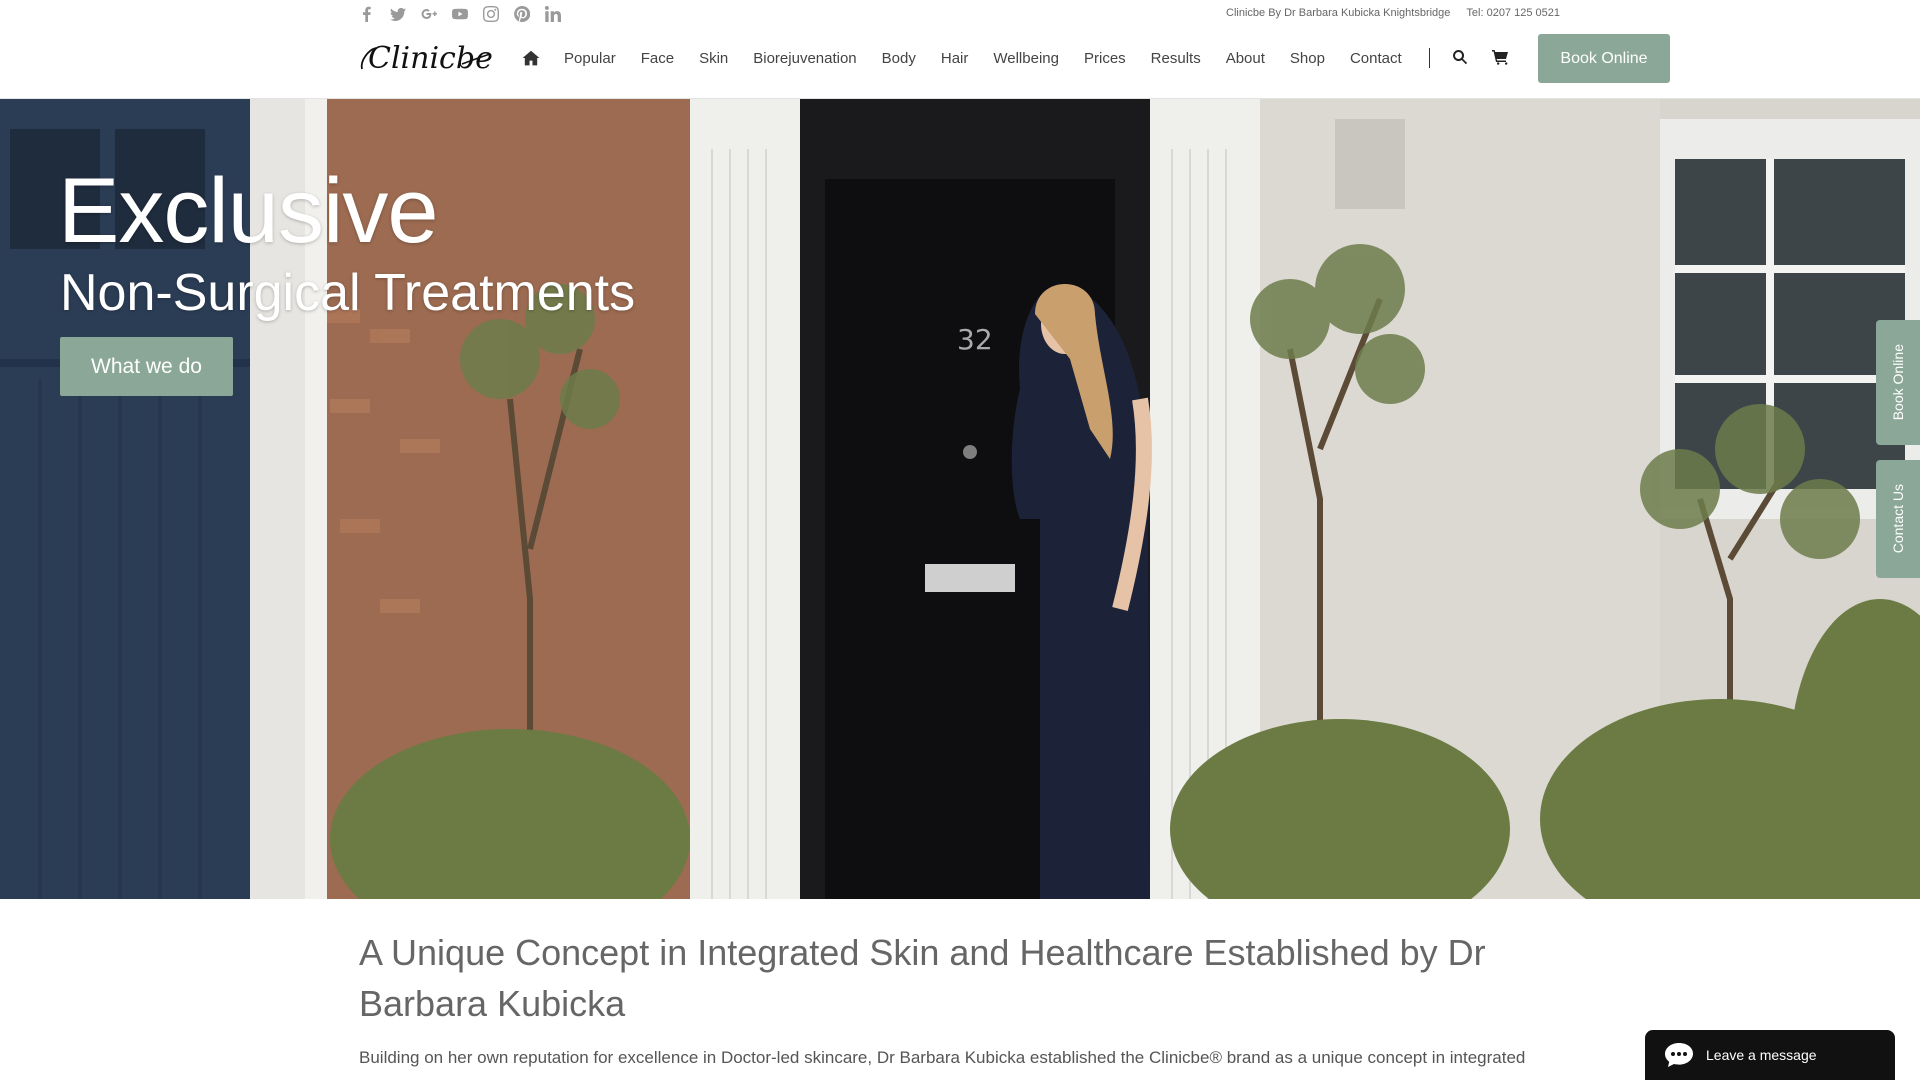 This screenshot has width=1920, height=1080. Describe the element at coordinates (1176, 58) in the screenshot. I see `nav-results: Results` at that location.